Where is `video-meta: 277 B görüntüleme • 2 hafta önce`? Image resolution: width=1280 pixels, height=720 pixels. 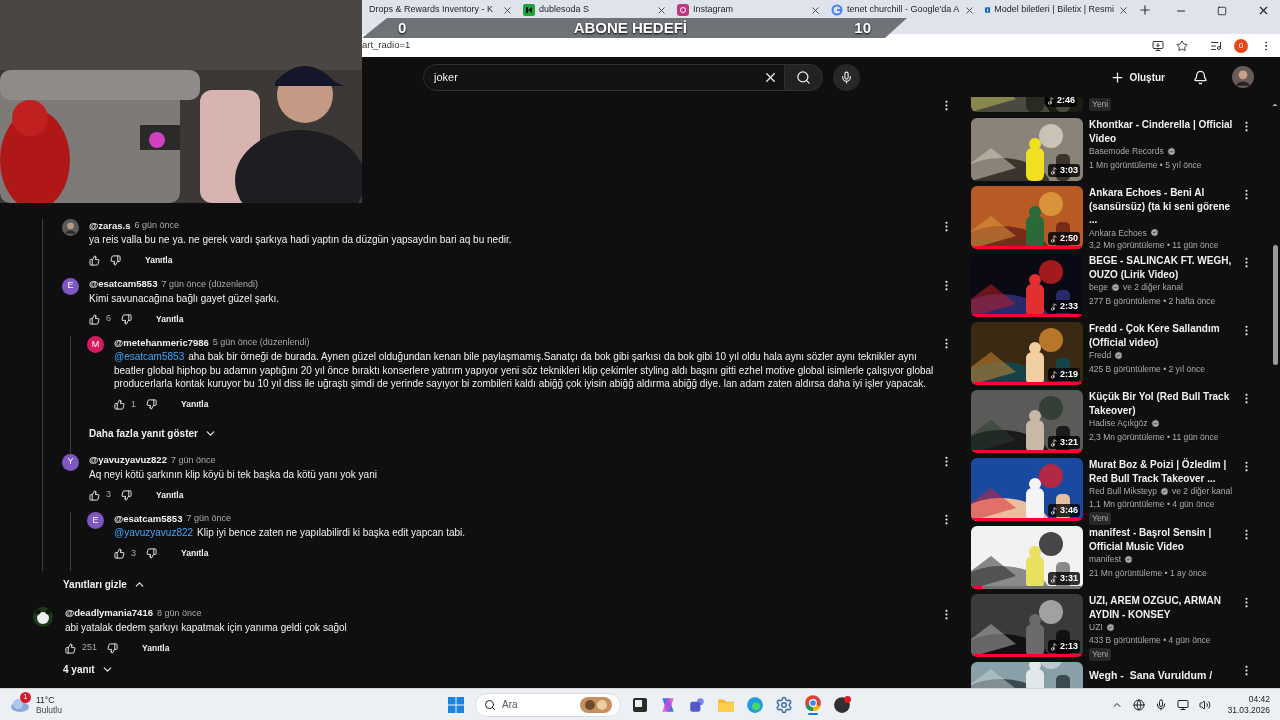 video-meta: 277 B görüntüleme • 2 hafta önce is located at coordinates (1153, 301).